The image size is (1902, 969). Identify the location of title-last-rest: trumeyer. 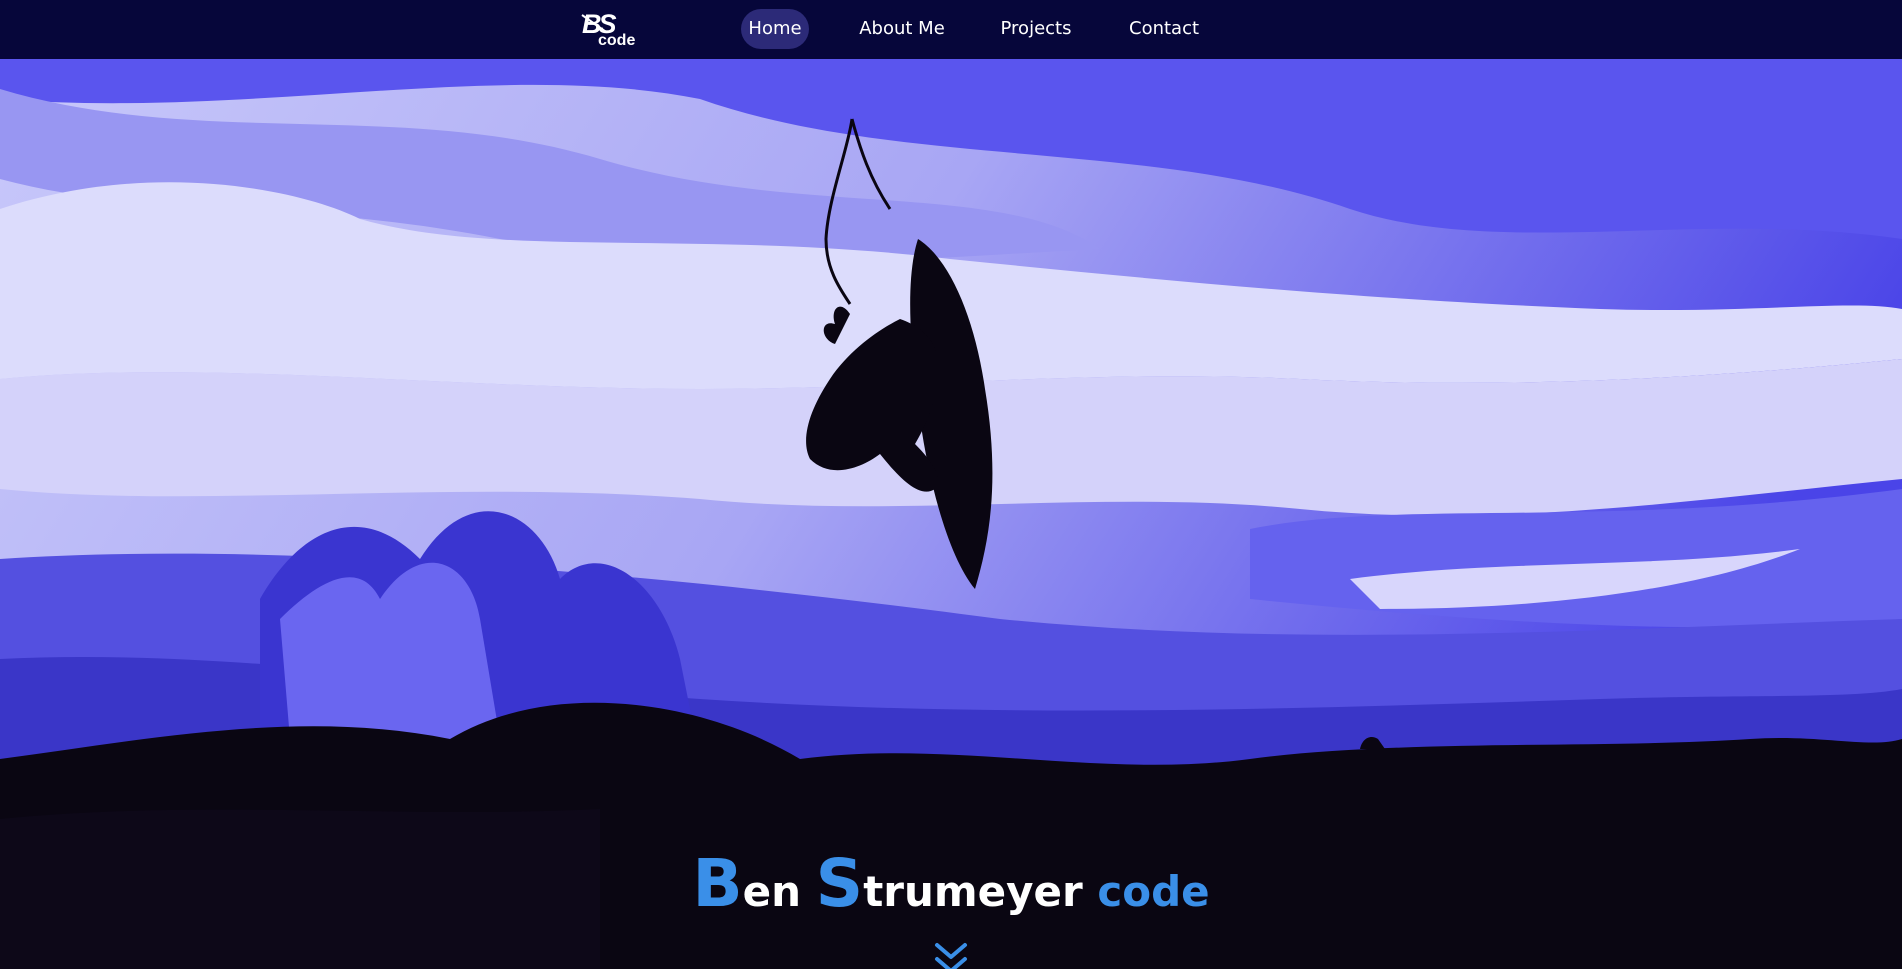
(980, 891).